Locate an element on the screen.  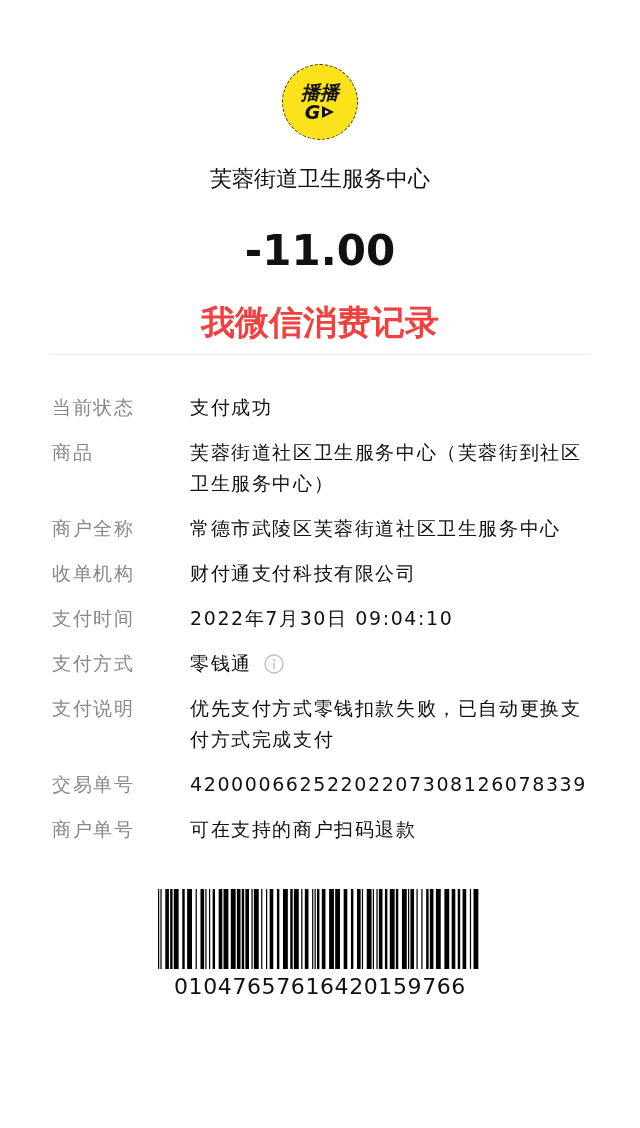
barcode-number: 01047657616420159766 is located at coordinates (320, 987).